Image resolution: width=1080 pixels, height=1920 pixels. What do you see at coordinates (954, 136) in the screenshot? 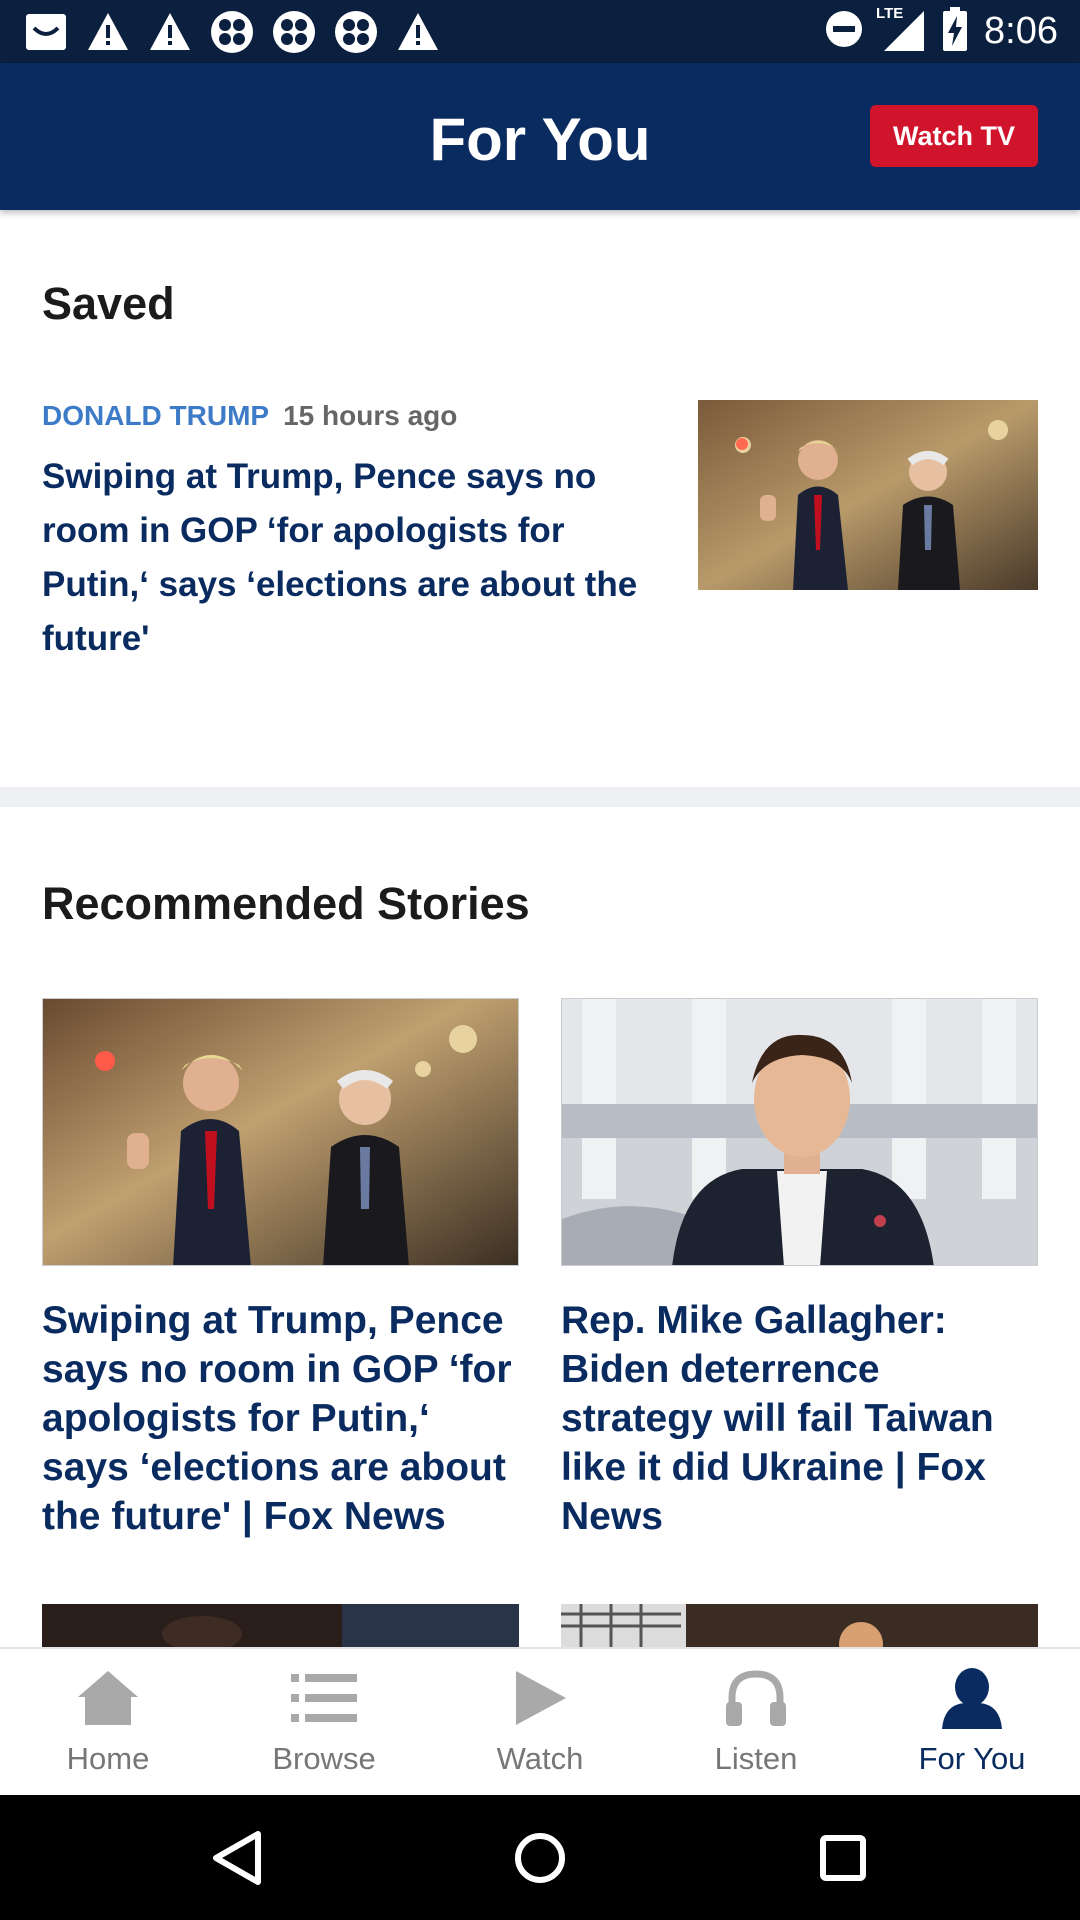
I see `watch-tv-button: Watch TV` at bounding box center [954, 136].